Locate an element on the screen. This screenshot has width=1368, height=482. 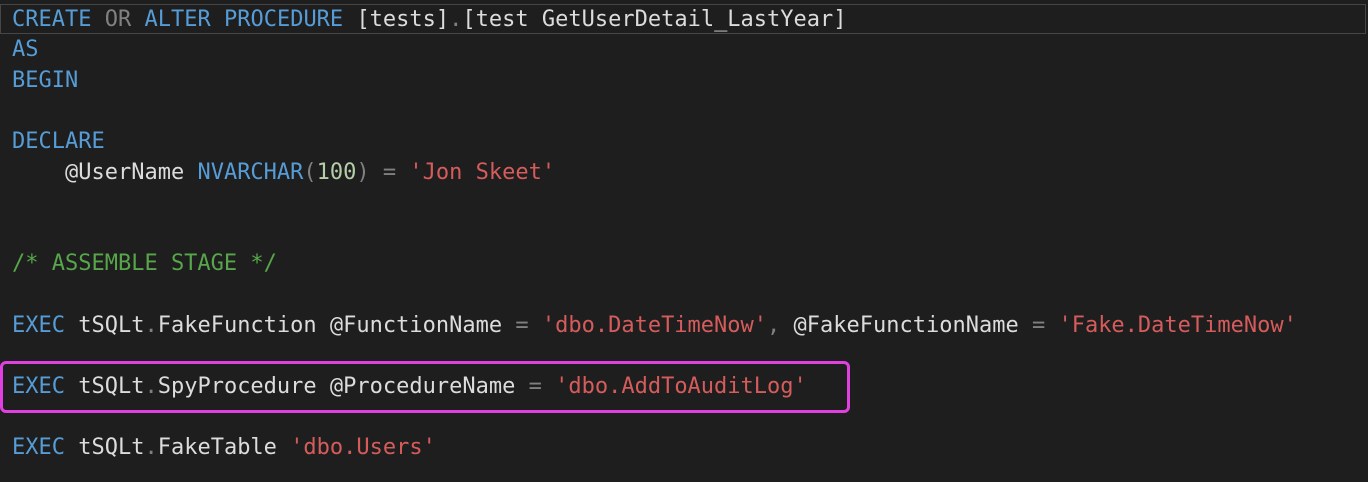
procedure-identifier: [test GetUserDetail_LastYear] is located at coordinates (654, 19).